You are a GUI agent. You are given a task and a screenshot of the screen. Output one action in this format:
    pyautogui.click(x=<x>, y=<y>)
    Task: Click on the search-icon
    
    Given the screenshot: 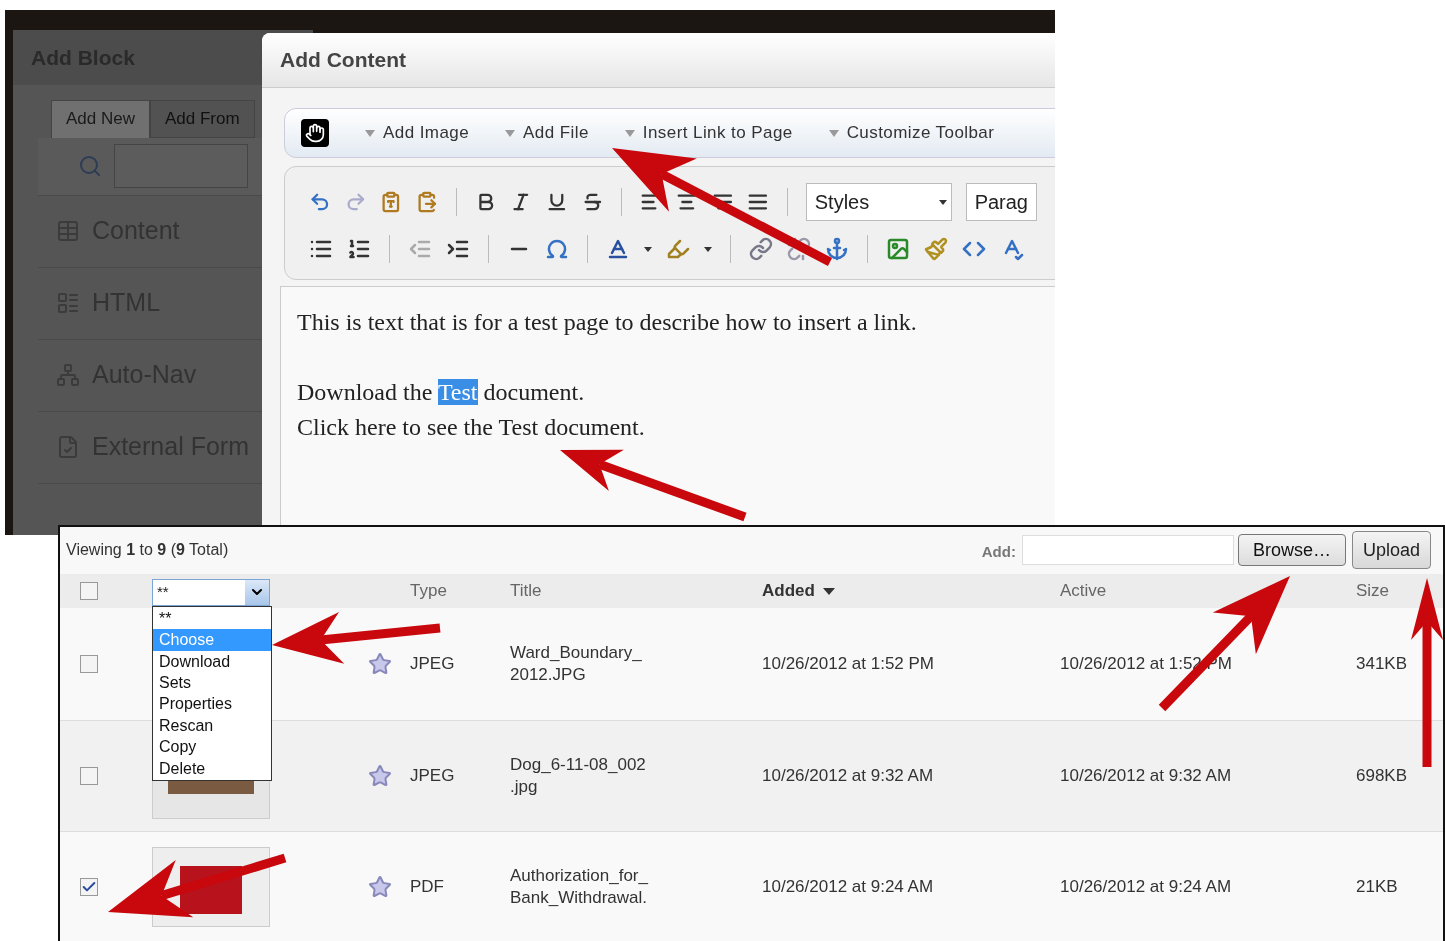 What is the action you would take?
    pyautogui.click(x=90, y=166)
    